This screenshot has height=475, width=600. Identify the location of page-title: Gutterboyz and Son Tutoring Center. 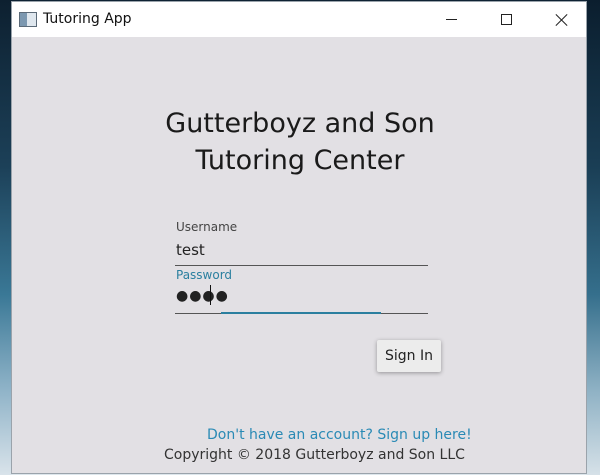
(300, 142).